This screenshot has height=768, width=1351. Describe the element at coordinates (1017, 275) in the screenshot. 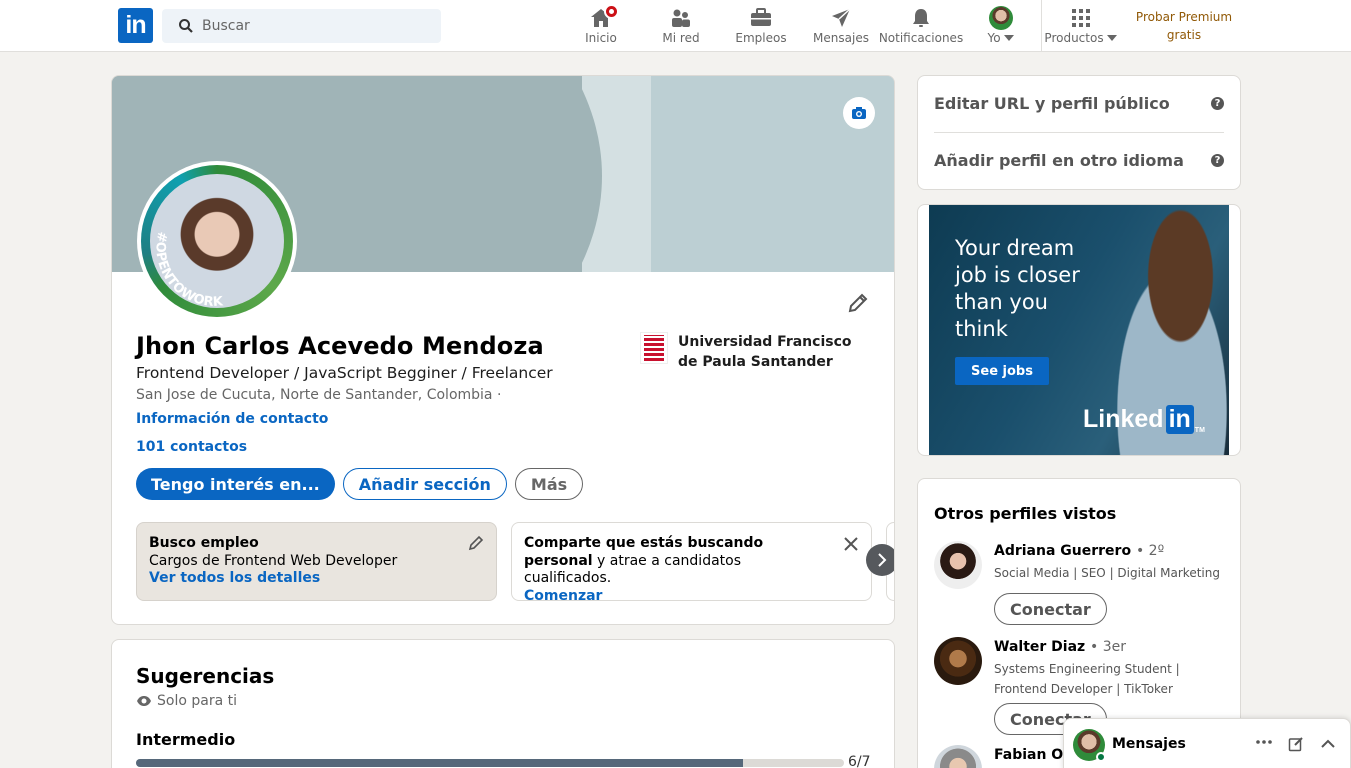

I see `ad-text-line: job is closer` at that location.